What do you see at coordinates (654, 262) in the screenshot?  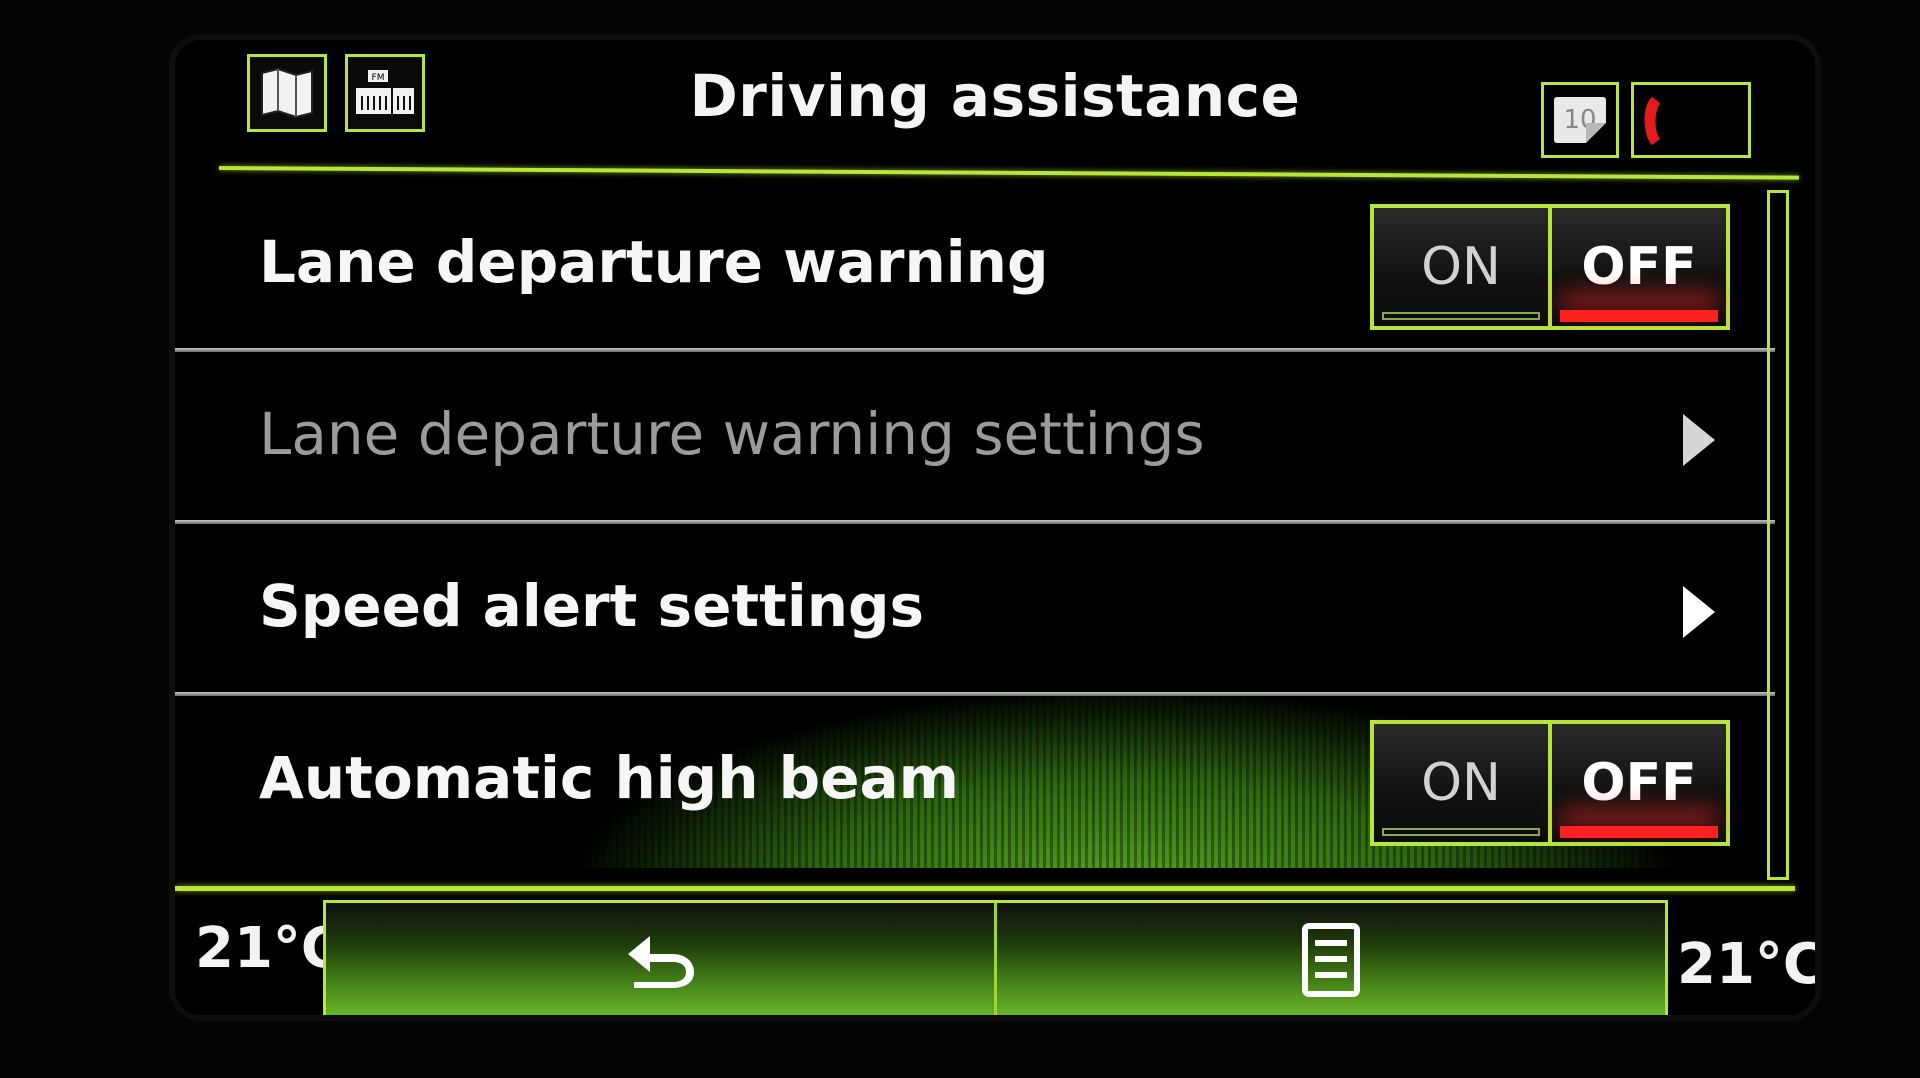 I see `row-label: Lane departure warning` at bounding box center [654, 262].